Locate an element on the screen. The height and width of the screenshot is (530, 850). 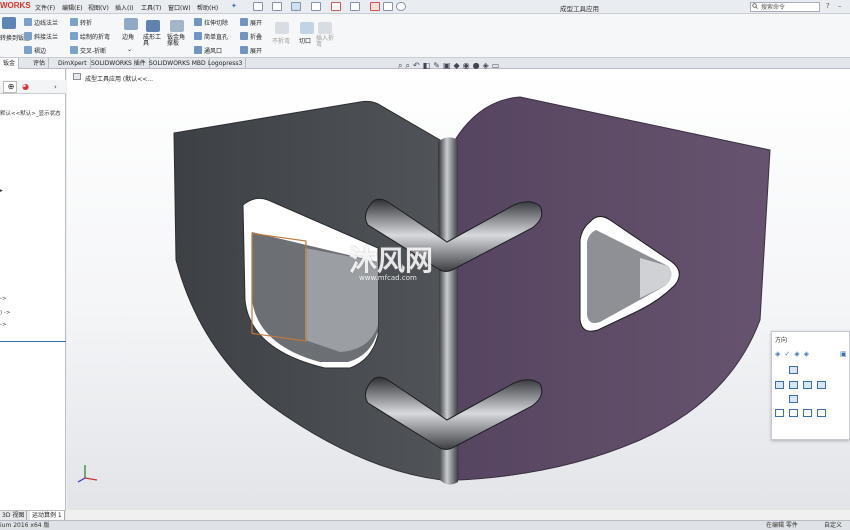
tab-sheetmetal: 钣金 is located at coordinates (10, 63).